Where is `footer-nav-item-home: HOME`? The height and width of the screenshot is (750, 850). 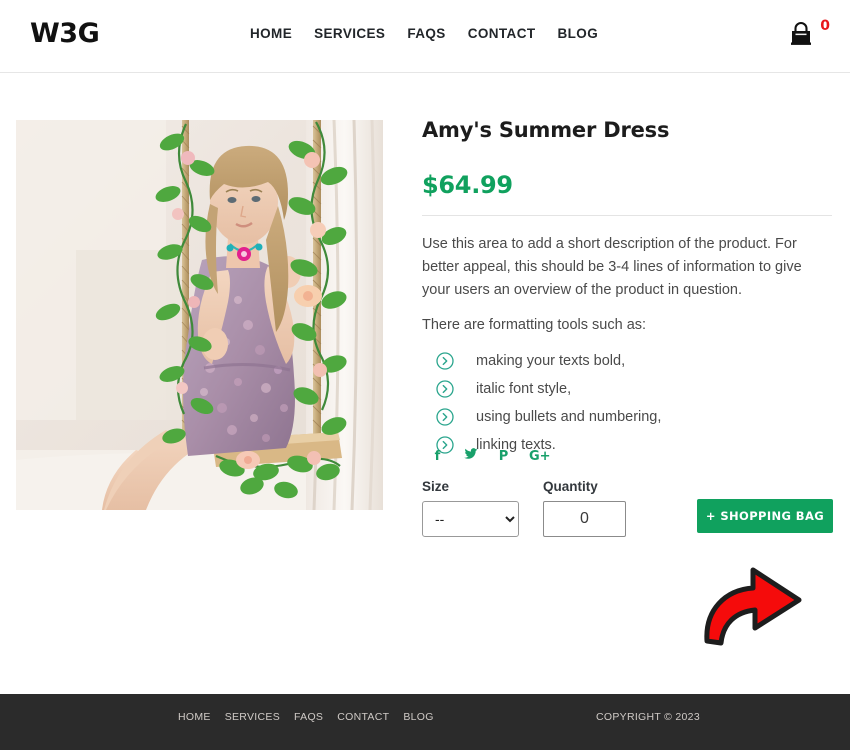
footer-nav-item-home: HOME is located at coordinates (194, 717).